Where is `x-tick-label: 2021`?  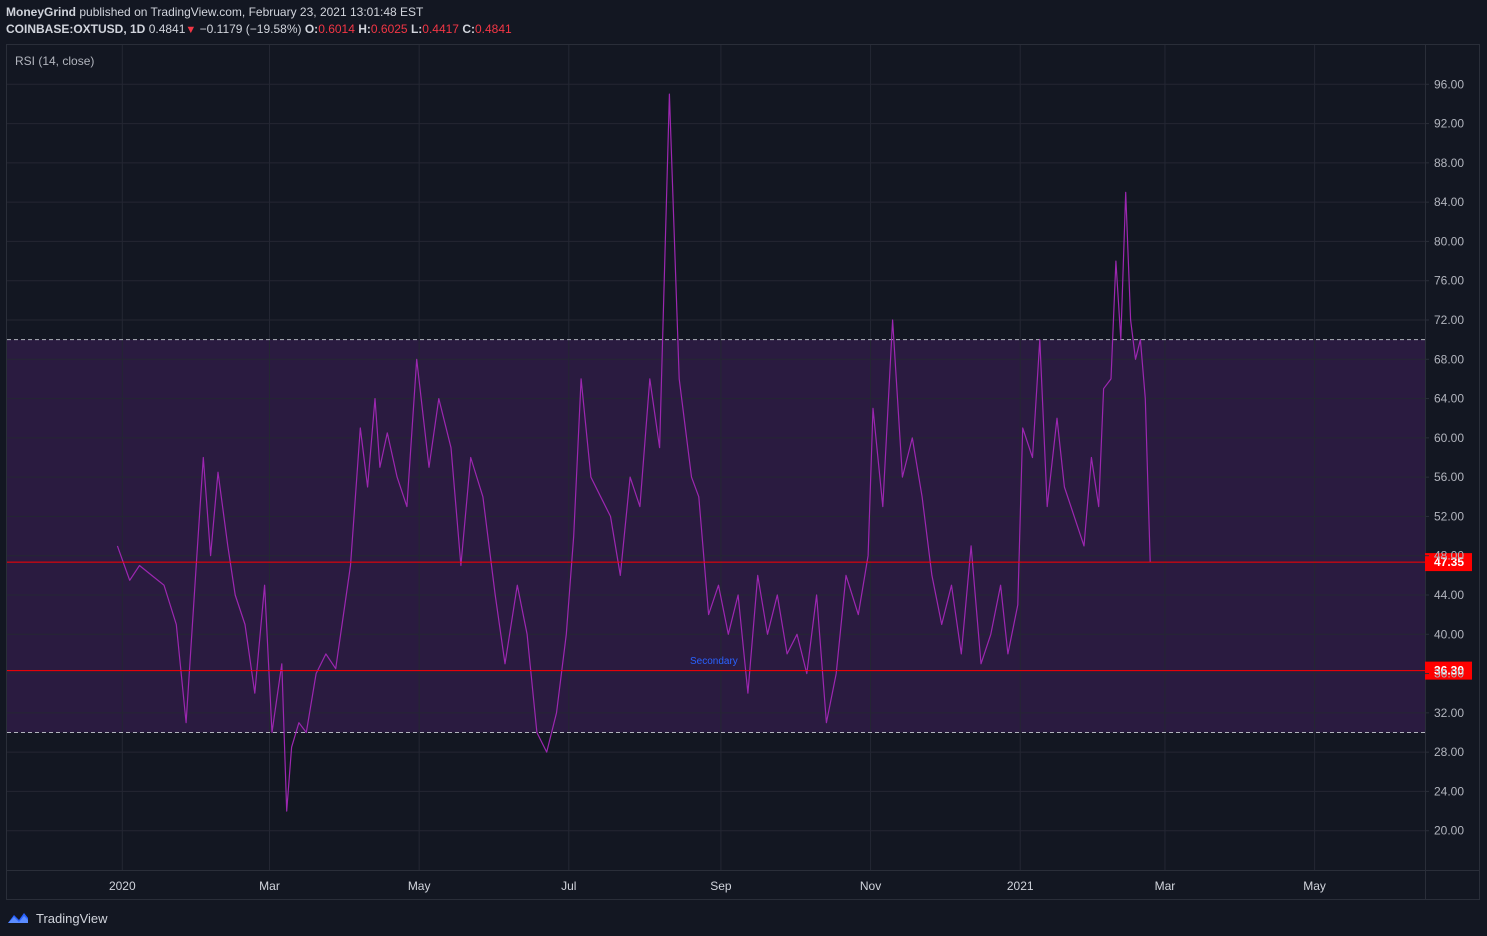 x-tick-label: 2021 is located at coordinates (1020, 886).